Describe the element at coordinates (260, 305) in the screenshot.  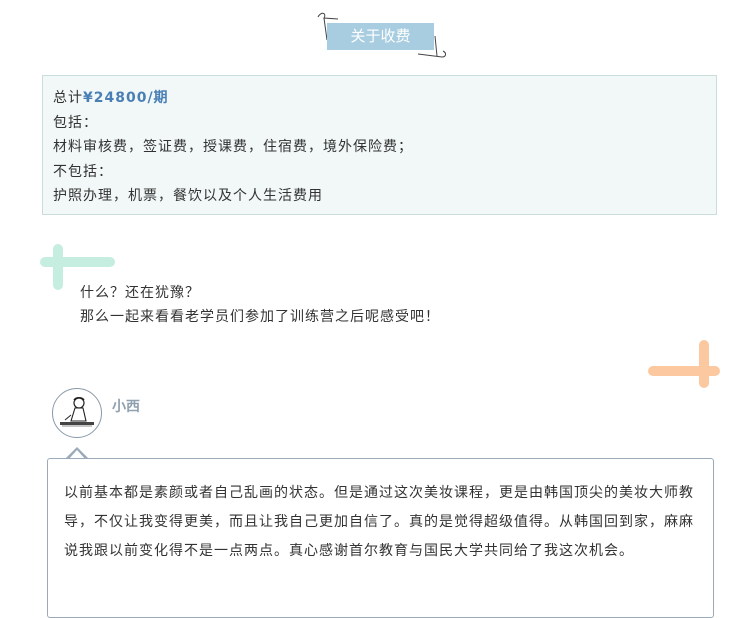
I see `prompt-text: 什么？还在犹豫？ 那么一起来看看老学员们参加了训练营之后呢感受吧！` at that location.